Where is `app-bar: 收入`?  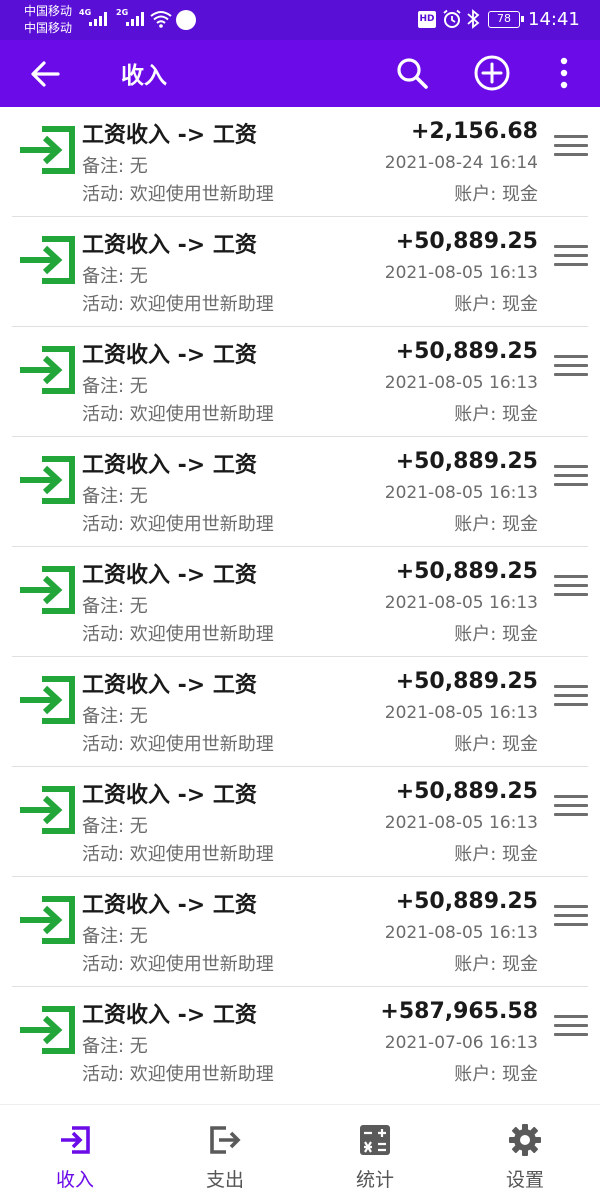 app-bar: 收入 is located at coordinates (300, 73).